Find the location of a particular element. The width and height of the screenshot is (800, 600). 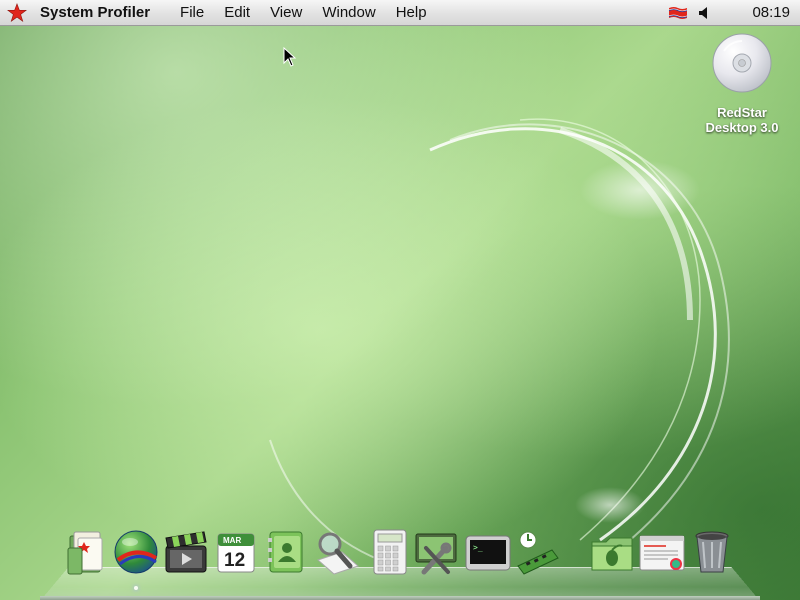

movie-player-icon is located at coordinates (186, 552).